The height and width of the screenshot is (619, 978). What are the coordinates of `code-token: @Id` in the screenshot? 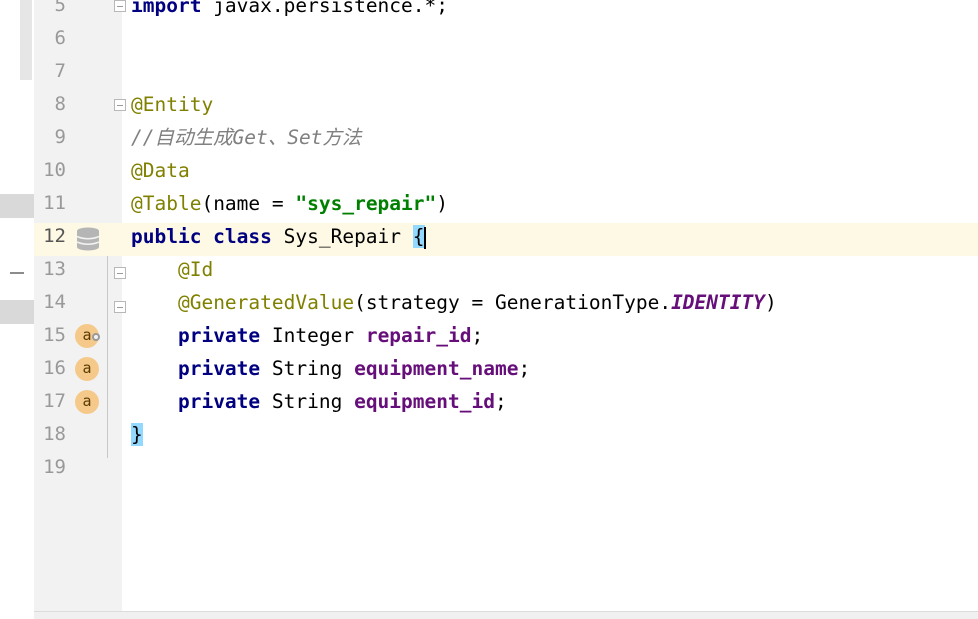 It's located at (195, 269).